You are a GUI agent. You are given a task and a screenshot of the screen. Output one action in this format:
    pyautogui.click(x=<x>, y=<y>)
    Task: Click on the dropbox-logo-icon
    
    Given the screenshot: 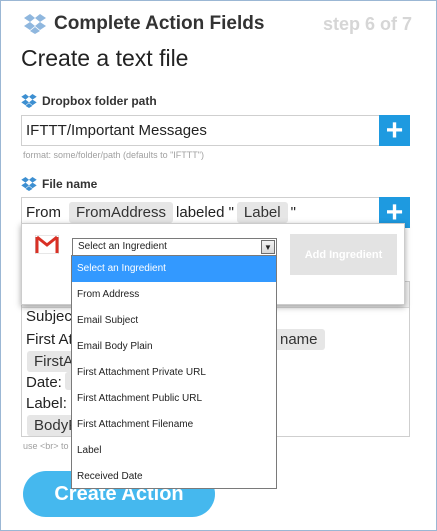 What is the action you would take?
    pyautogui.click(x=35, y=24)
    